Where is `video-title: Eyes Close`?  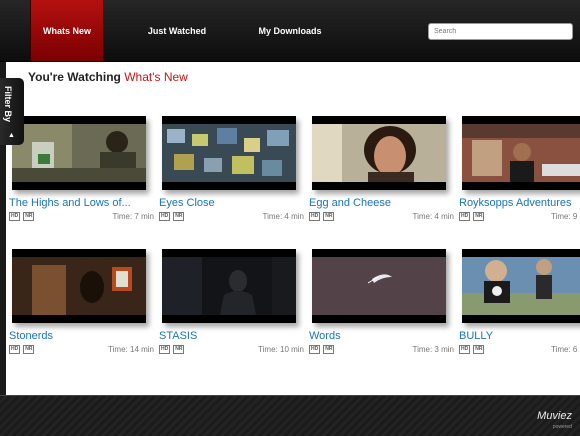 video-title: Eyes Close is located at coordinates (231, 203).